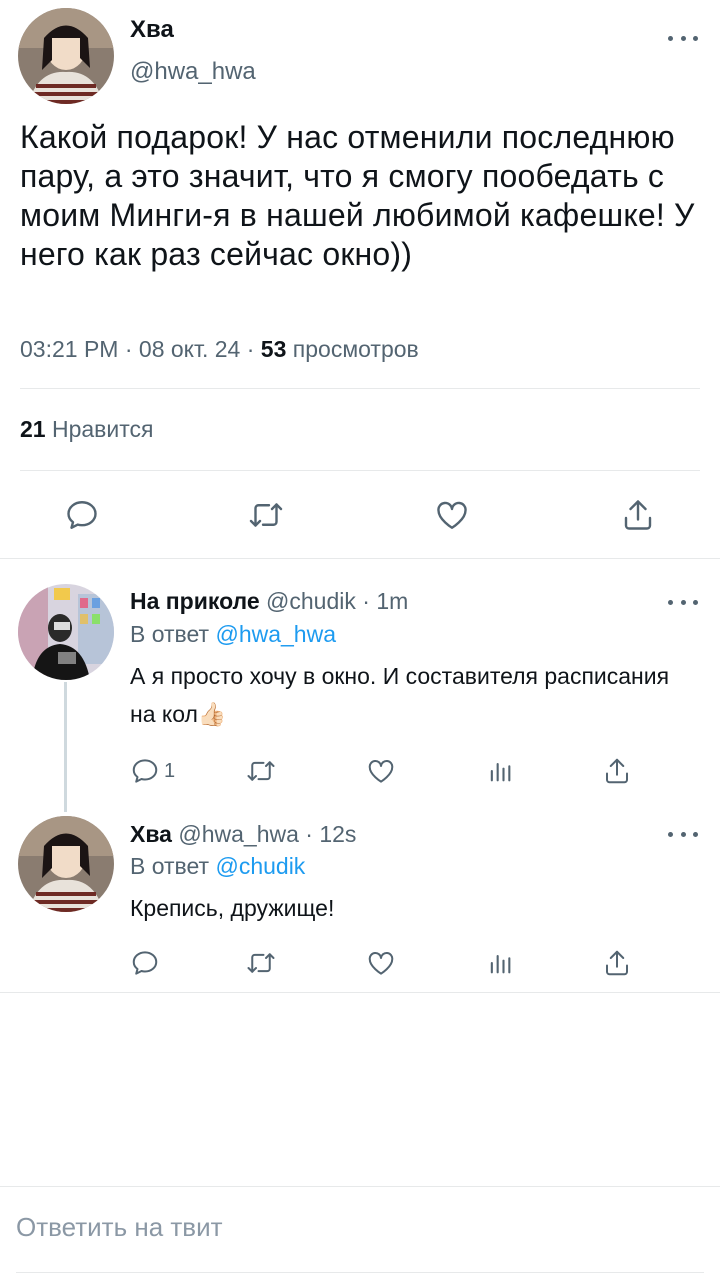 The image size is (720, 1280). I want to click on reply-button: 1, so click(152, 771).